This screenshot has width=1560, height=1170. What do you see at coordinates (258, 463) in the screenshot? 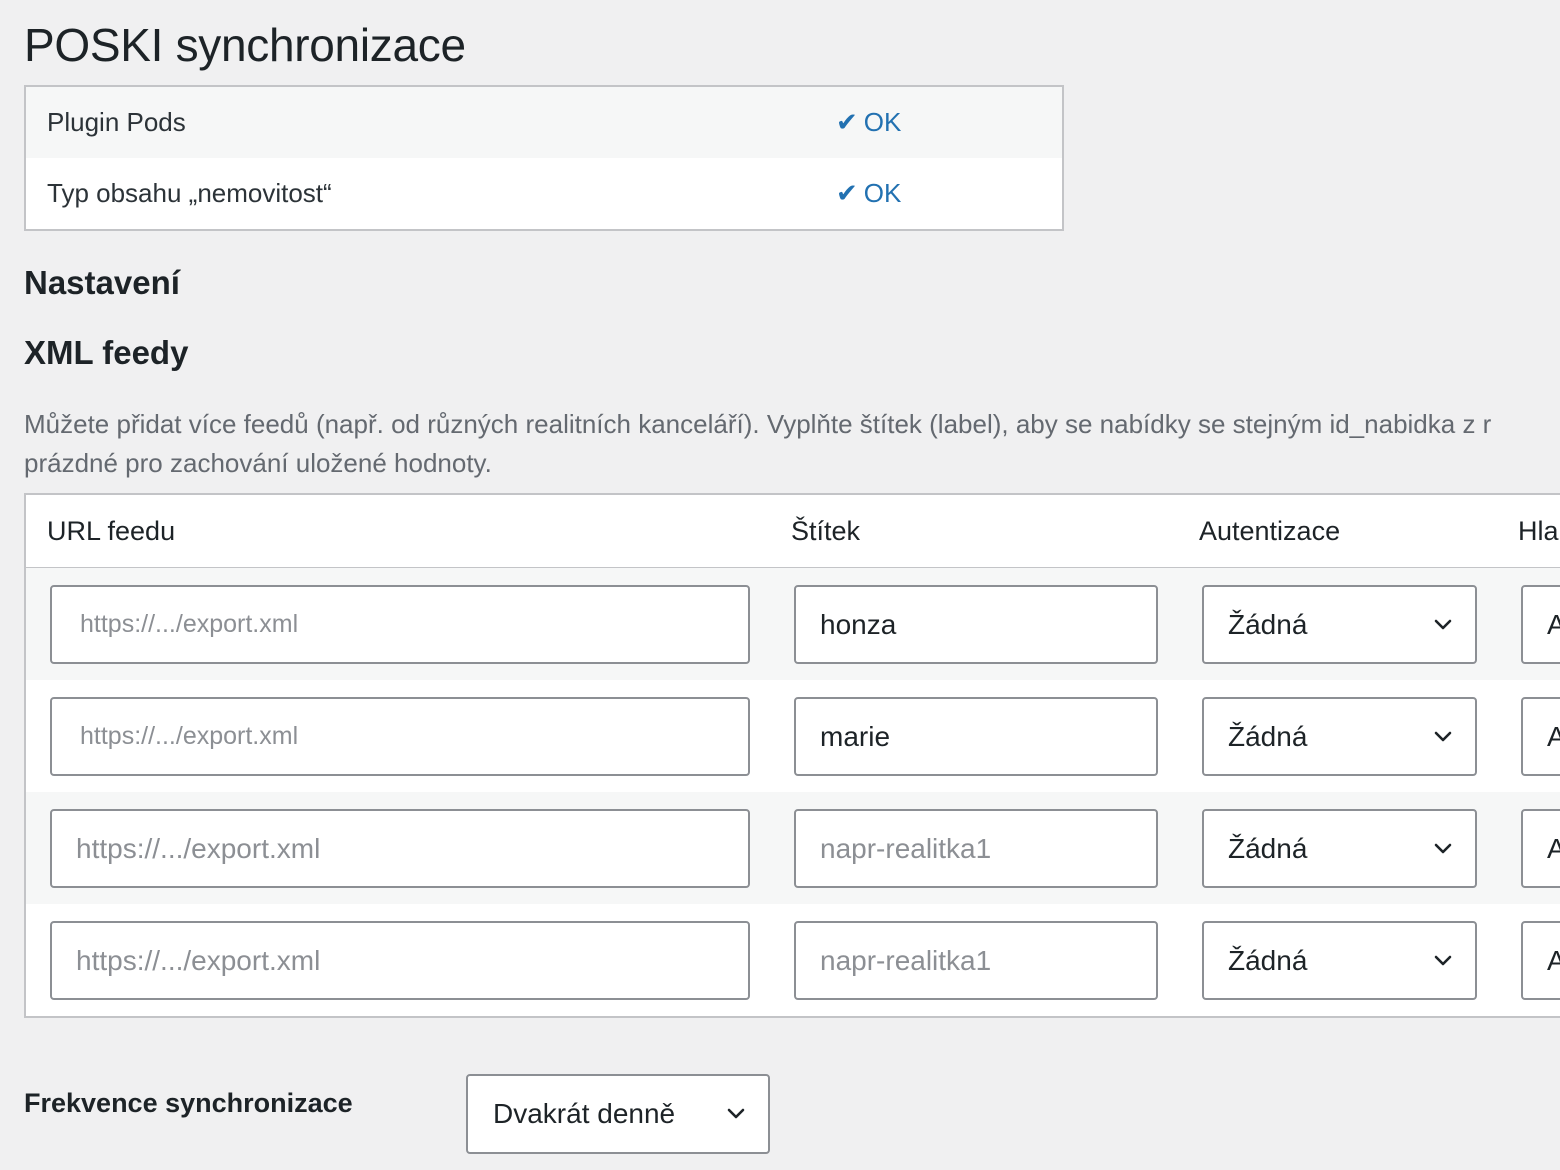
I see `description-line: prázdné pro zachování uložené hodnoty.` at bounding box center [258, 463].